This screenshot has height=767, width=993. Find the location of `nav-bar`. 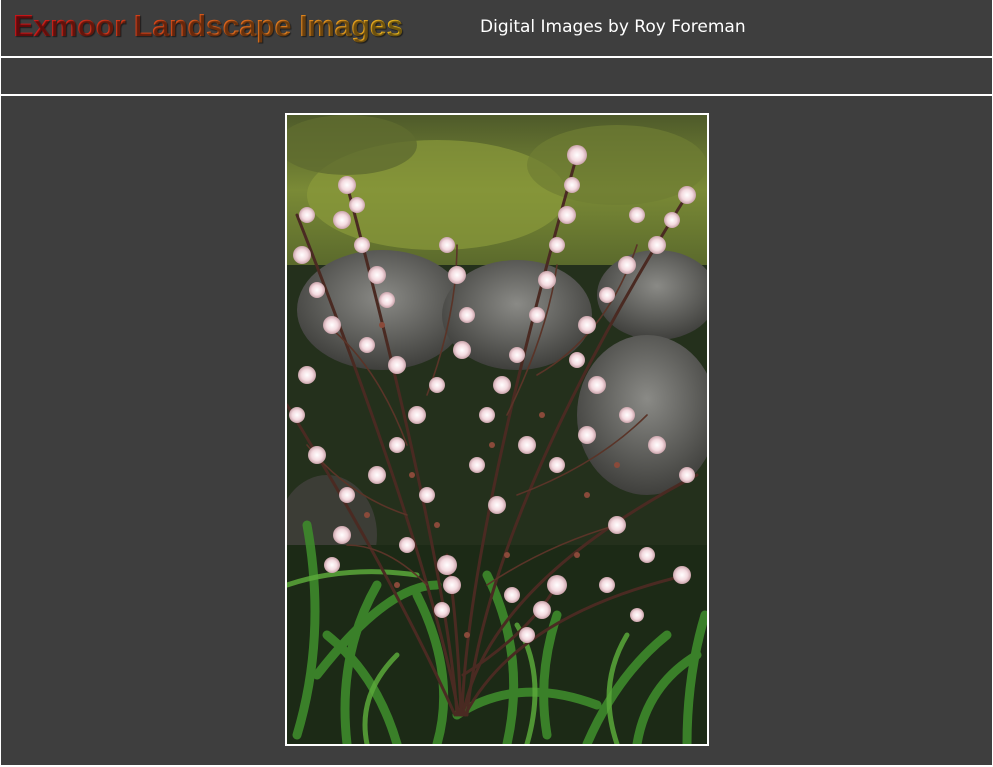

nav-bar is located at coordinates (496, 78).